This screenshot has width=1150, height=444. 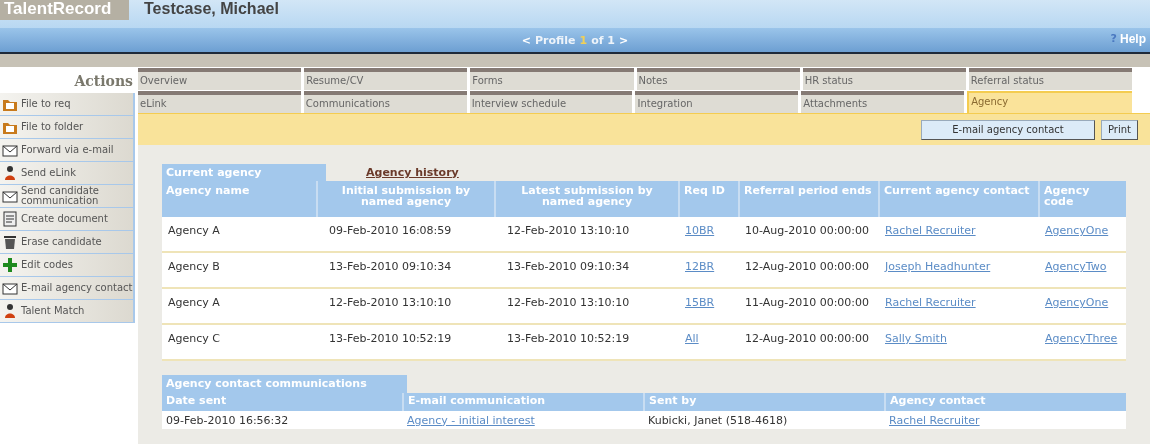 I want to click on table-link: 10BR, so click(x=700, y=230).